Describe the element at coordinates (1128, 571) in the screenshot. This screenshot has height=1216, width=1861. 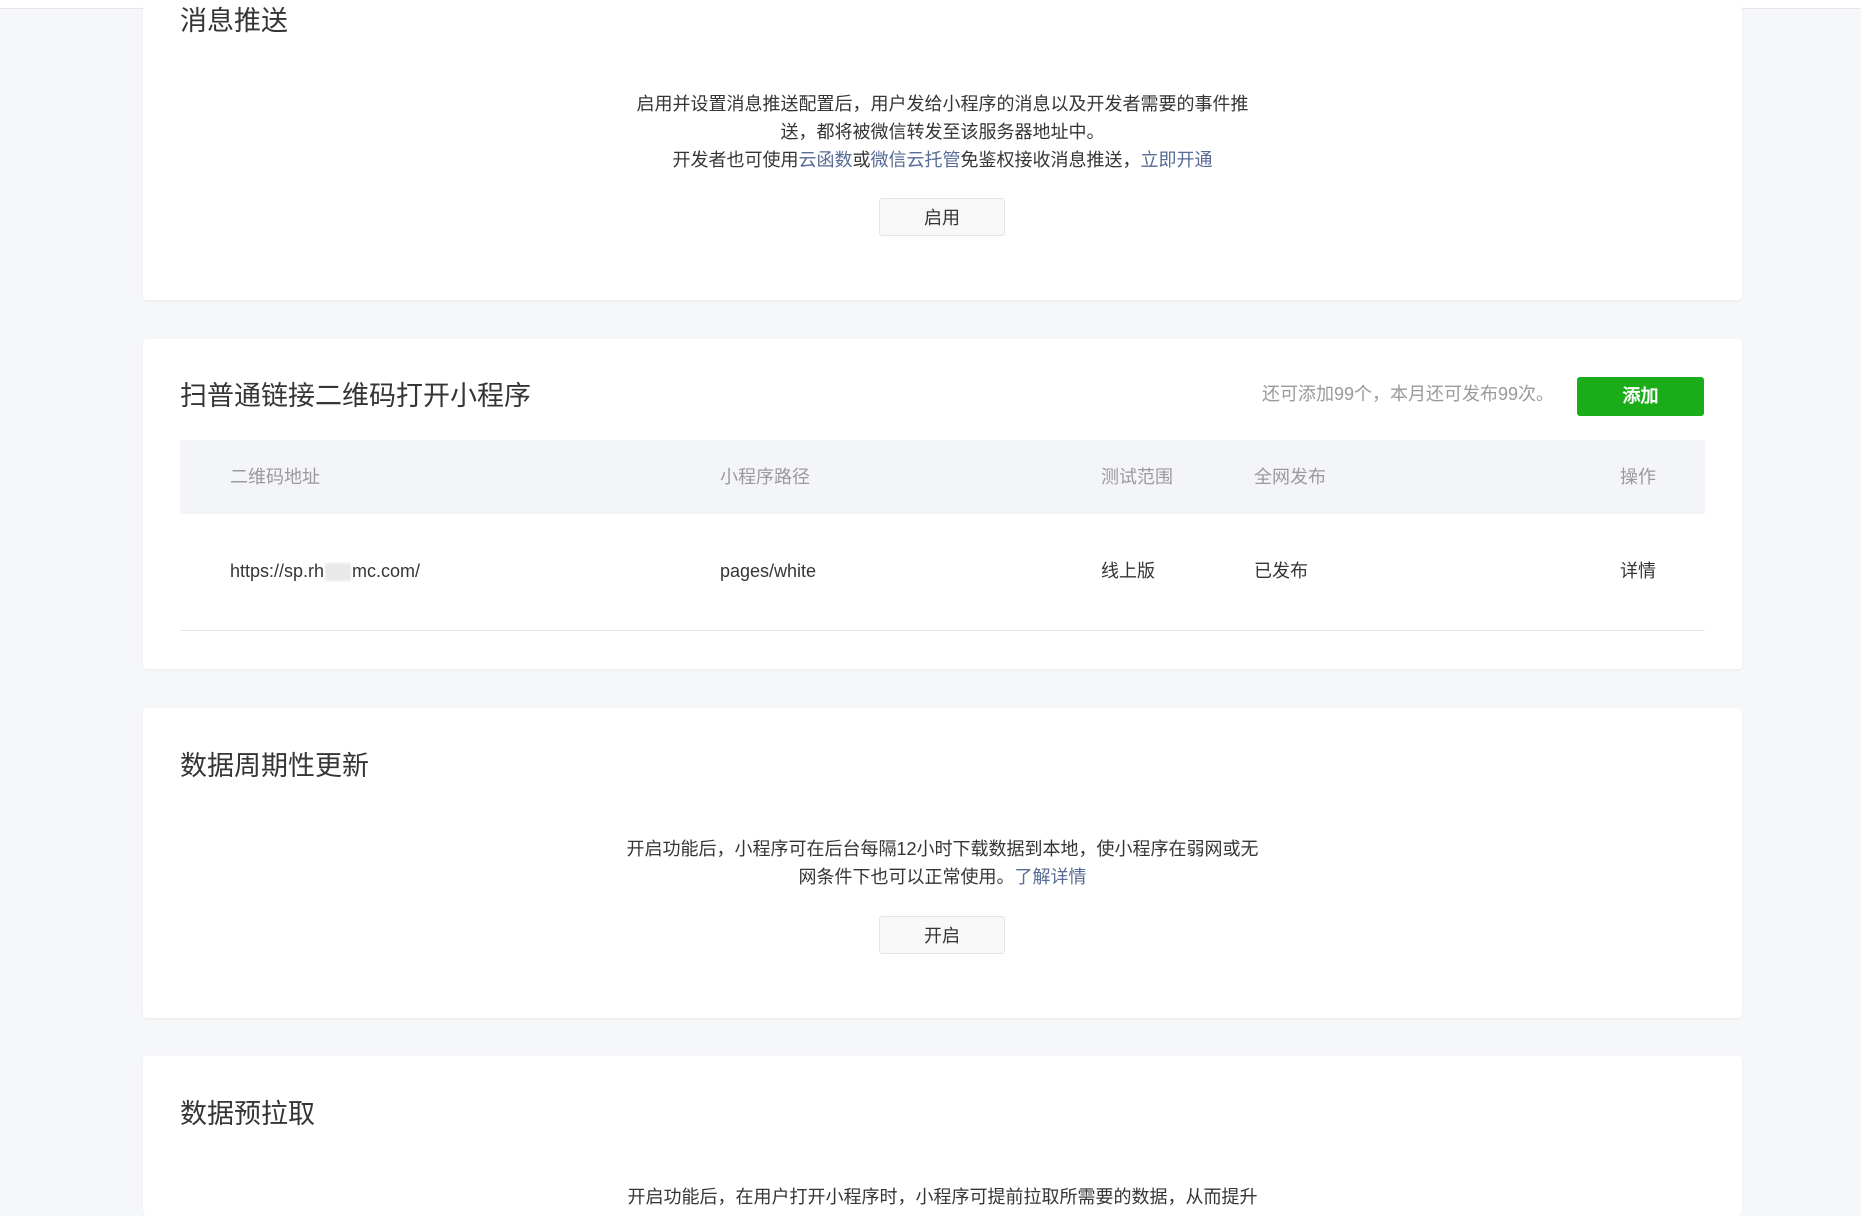
I see `test-scope-cell: 线上版` at that location.